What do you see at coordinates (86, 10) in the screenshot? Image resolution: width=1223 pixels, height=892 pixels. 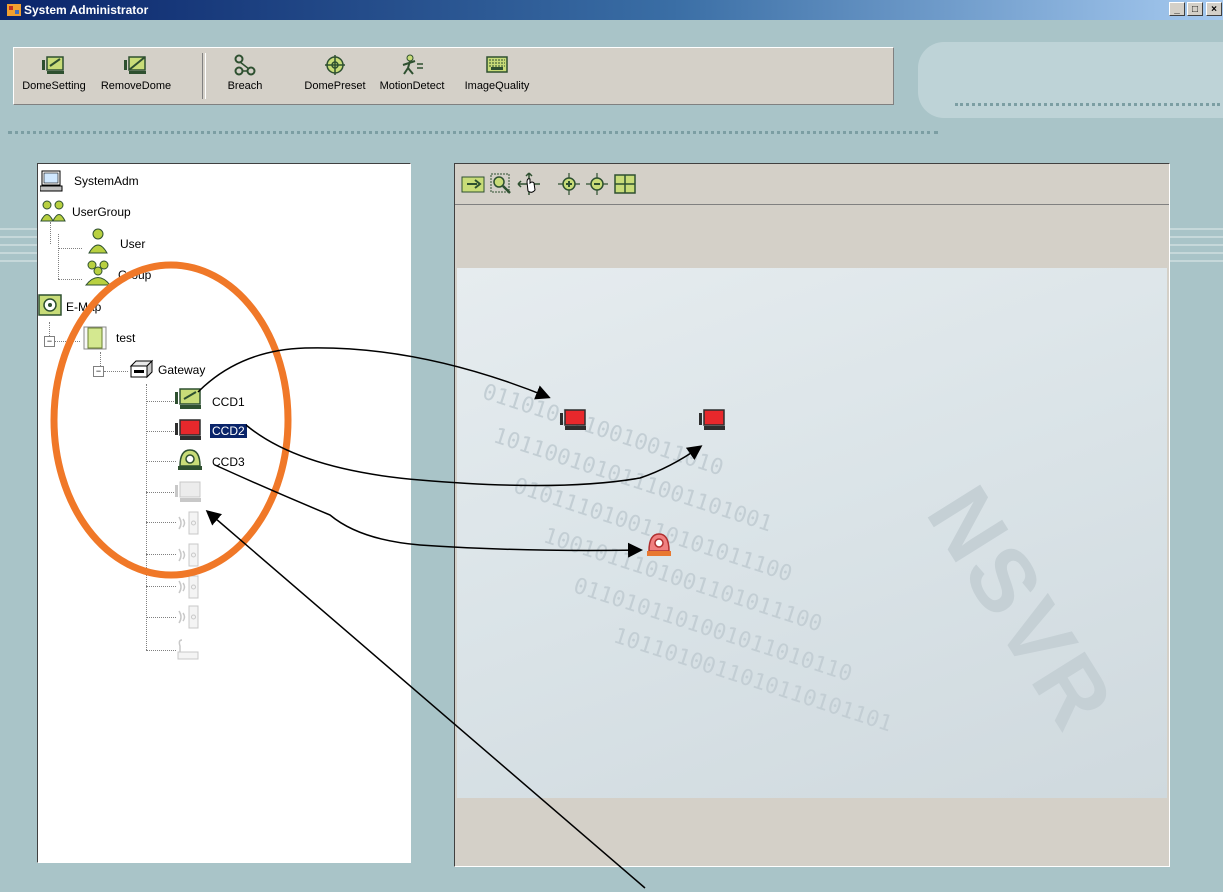 I see `window-title: System Administrator` at bounding box center [86, 10].